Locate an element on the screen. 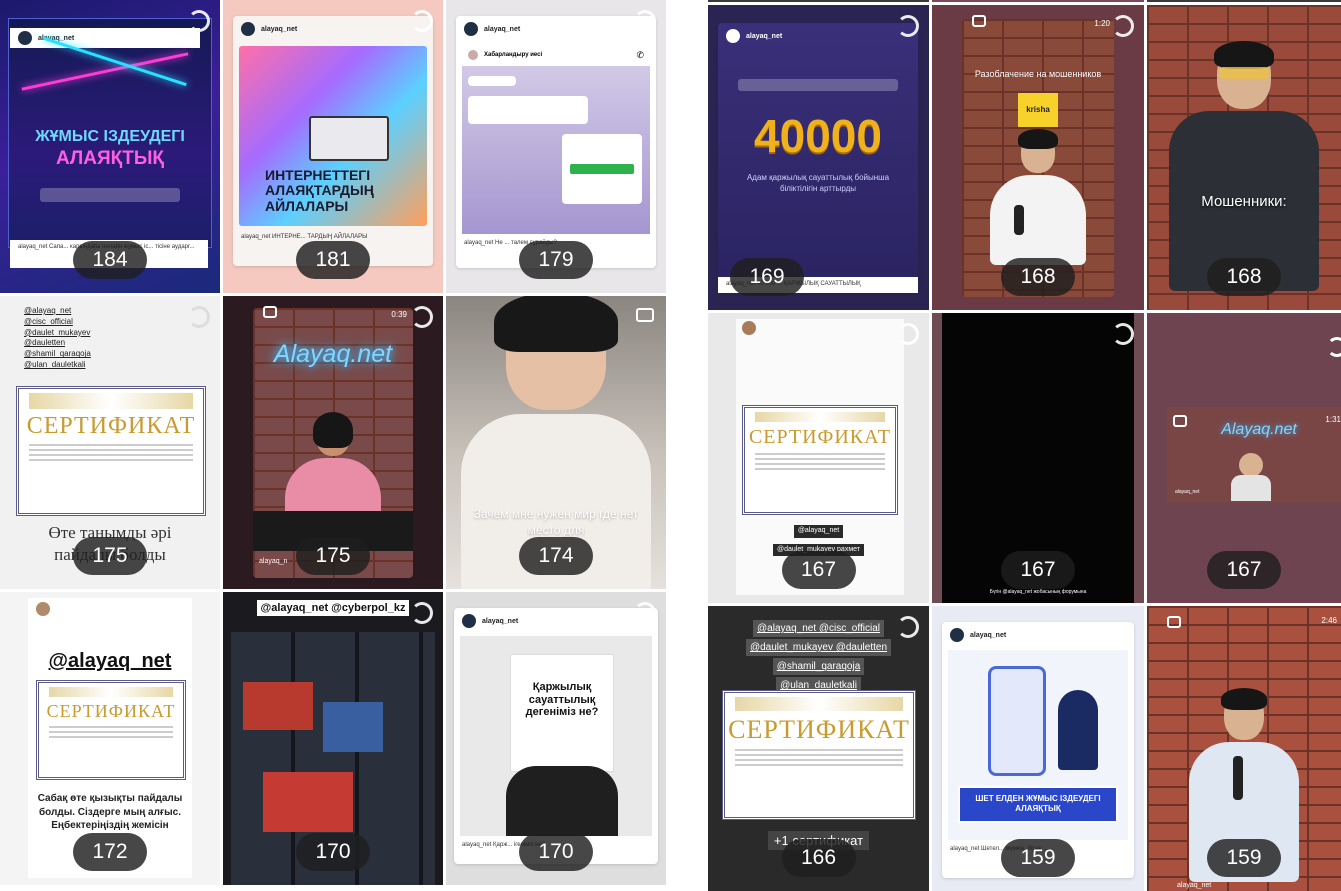  held-sign: Қаржылық сауаттылық дегеніміз не? is located at coordinates (562, 713).